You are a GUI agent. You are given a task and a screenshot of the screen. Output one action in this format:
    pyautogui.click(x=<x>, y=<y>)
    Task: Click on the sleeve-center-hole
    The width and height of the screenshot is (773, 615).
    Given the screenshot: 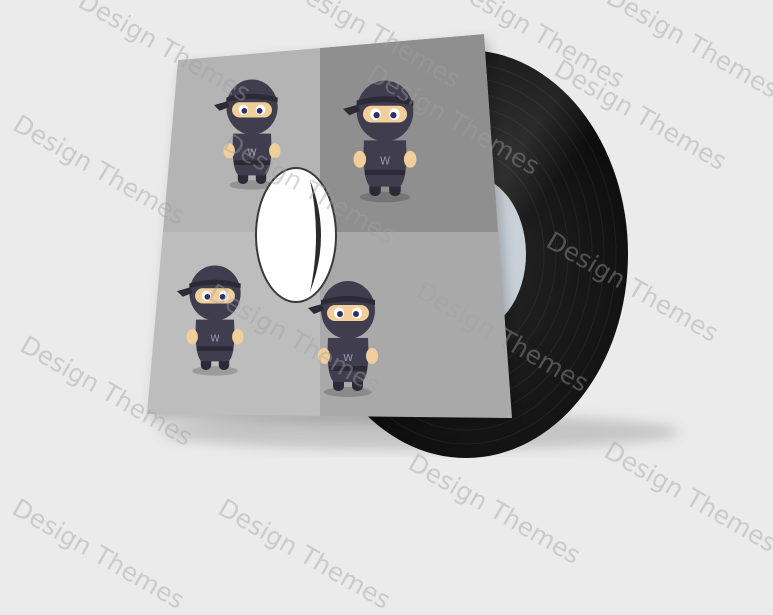 What is the action you would take?
    pyautogui.click(x=296, y=235)
    